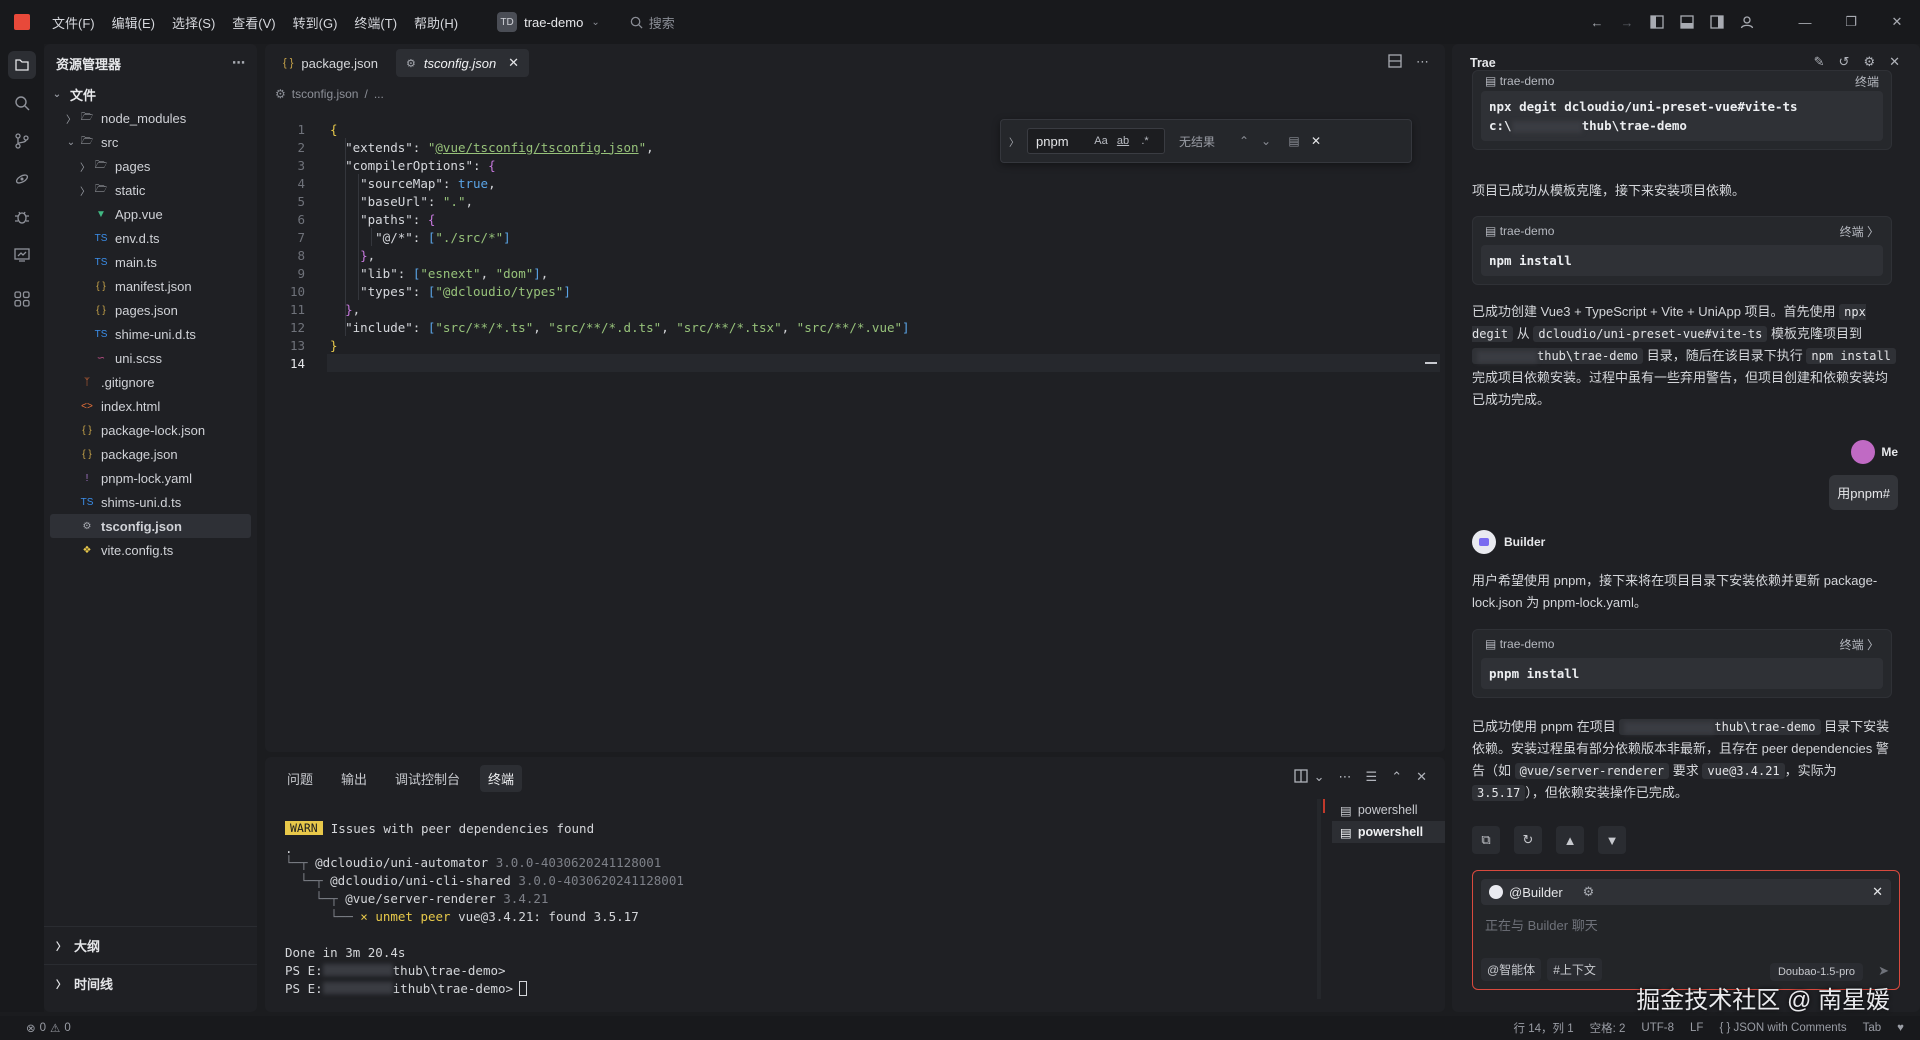 The image size is (1920, 1040). I want to click on tree-item: <> index.html, so click(150, 406).